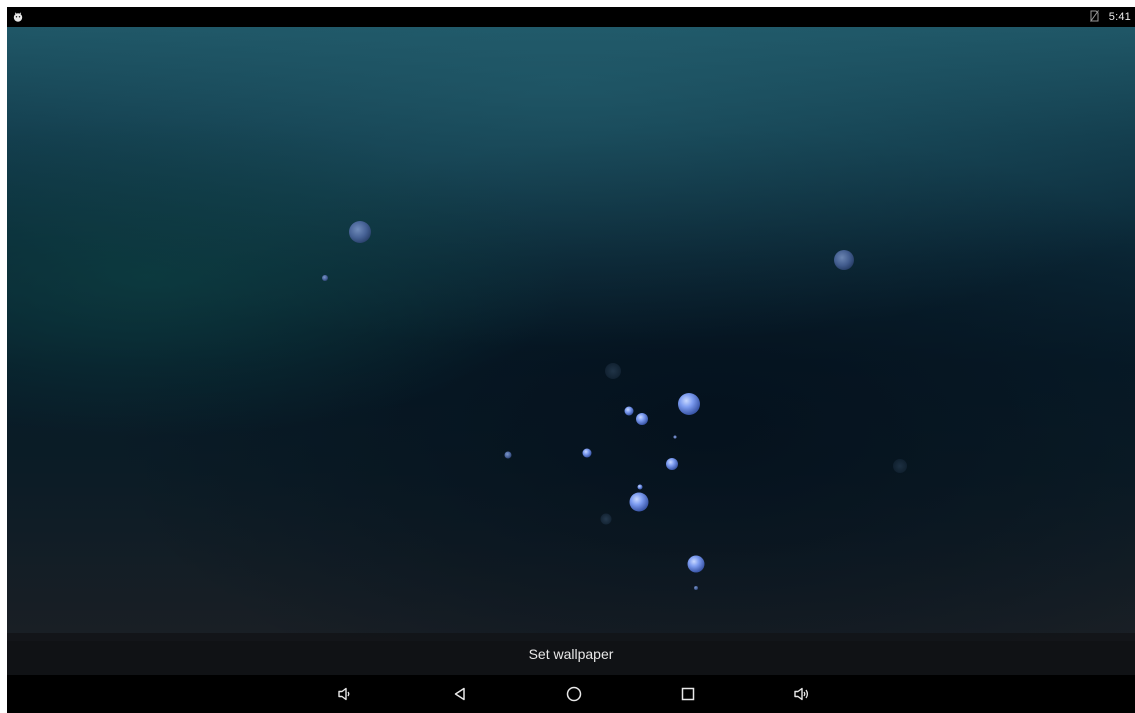 The height and width of the screenshot is (713, 1135). What do you see at coordinates (1094, 17) in the screenshot?
I see `no-sim-icon` at bounding box center [1094, 17].